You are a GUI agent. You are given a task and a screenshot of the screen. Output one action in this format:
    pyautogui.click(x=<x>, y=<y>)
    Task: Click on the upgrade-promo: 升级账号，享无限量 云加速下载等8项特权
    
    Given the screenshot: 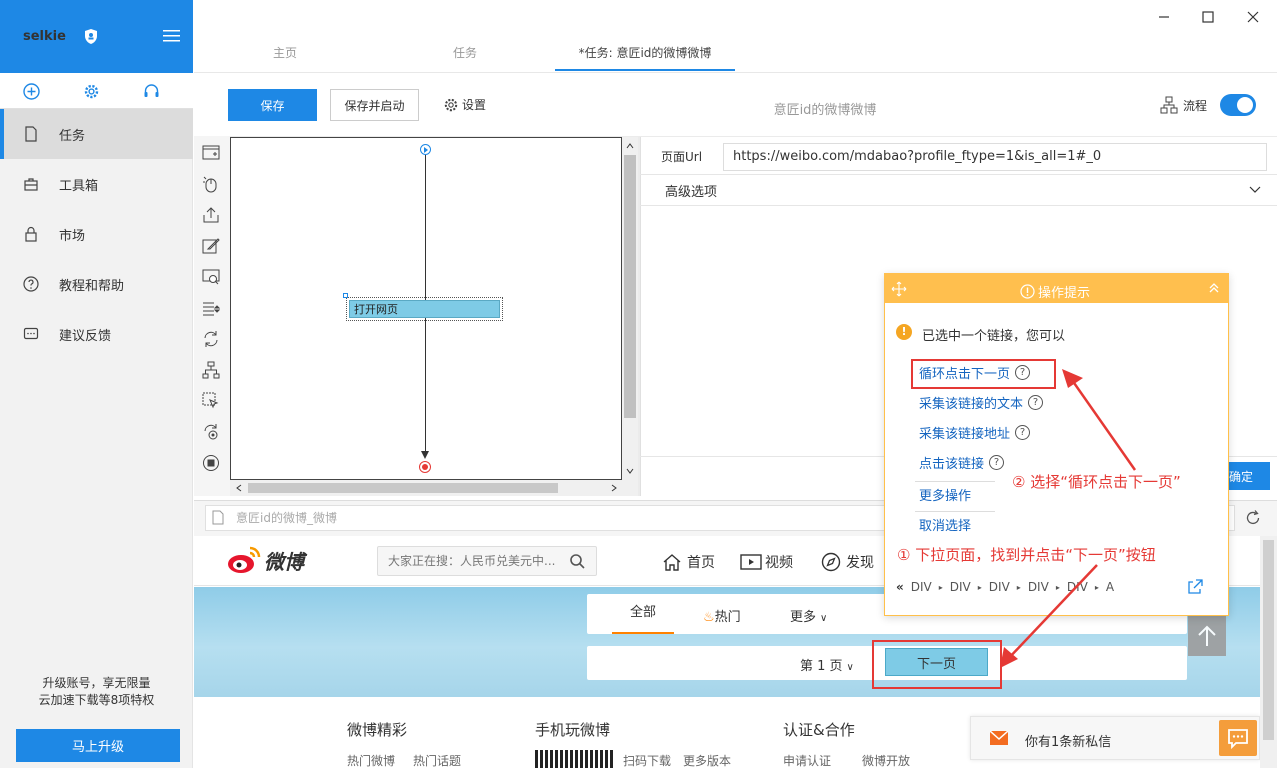 What is the action you would take?
    pyautogui.click(x=96, y=692)
    